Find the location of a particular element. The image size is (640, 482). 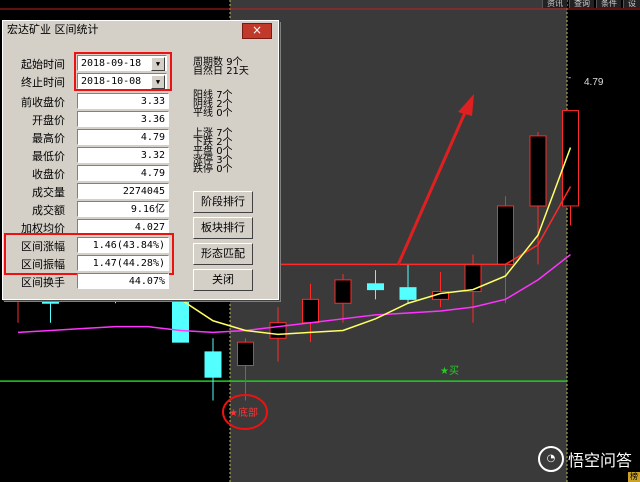

high-value: 4.79 is located at coordinates (123, 137).